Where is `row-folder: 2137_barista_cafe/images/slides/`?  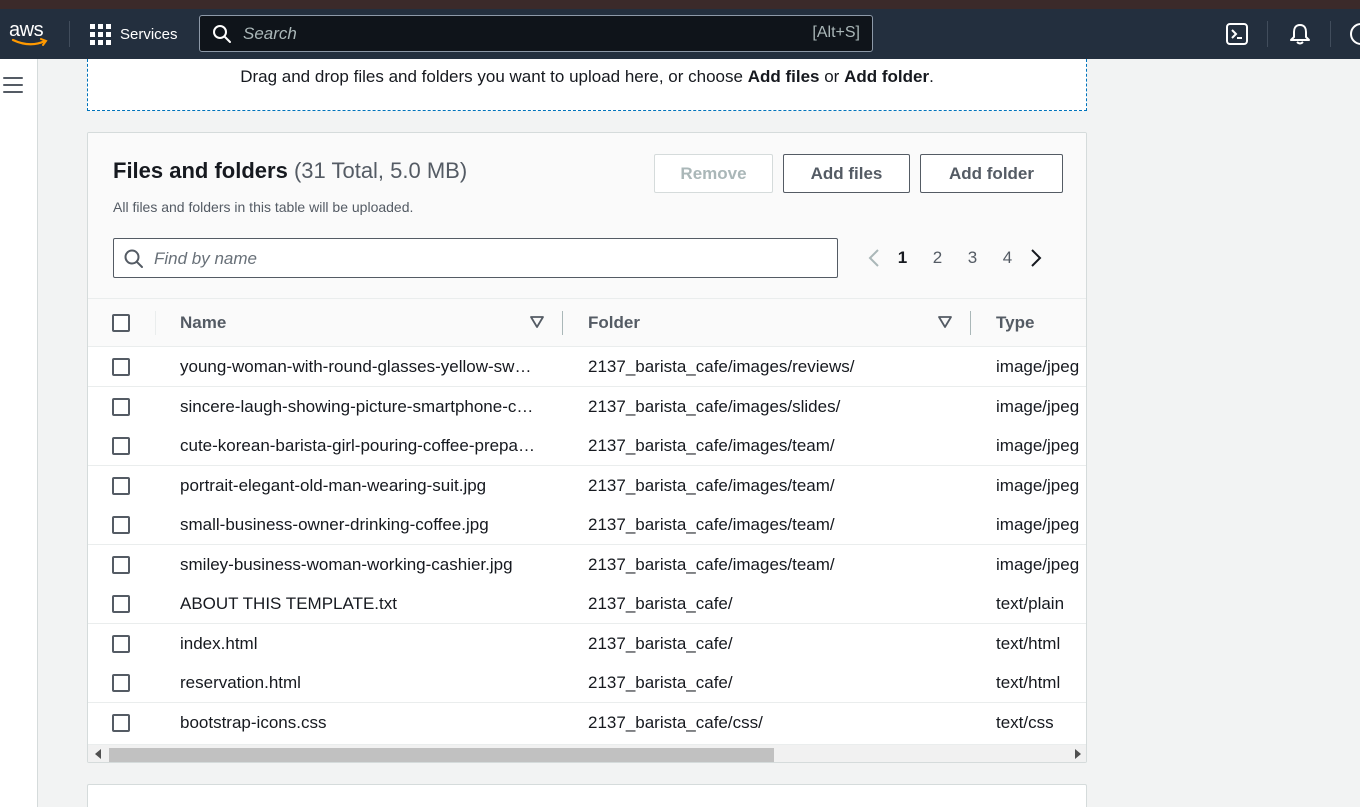
row-folder: 2137_barista_cafe/images/slides/ is located at coordinates (714, 406).